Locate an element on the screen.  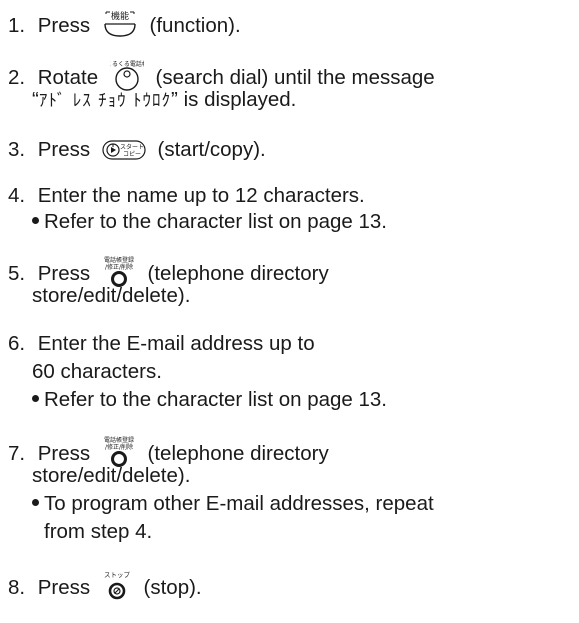
step-number: 6. is located at coordinates (17, 343).